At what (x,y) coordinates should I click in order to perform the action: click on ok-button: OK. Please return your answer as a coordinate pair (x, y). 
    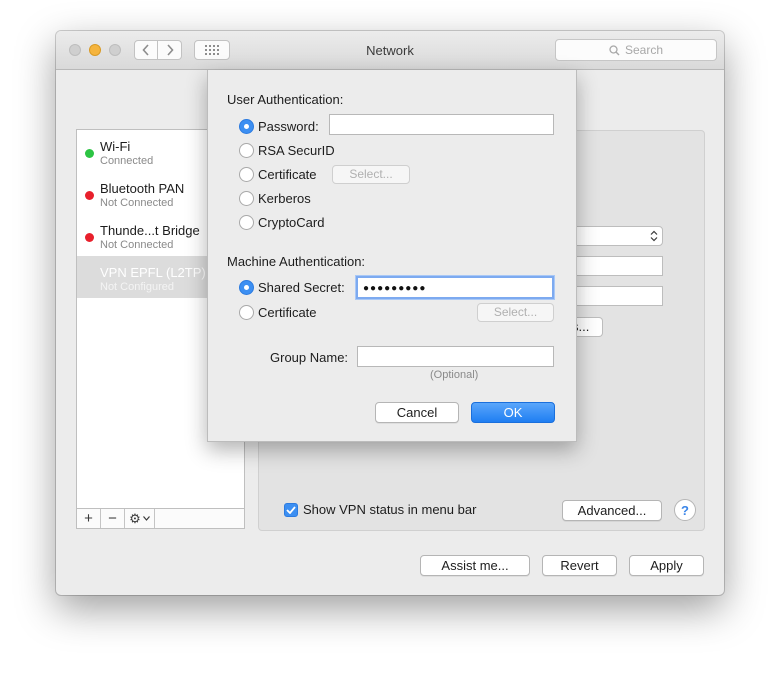
    Looking at the image, I should click on (513, 412).